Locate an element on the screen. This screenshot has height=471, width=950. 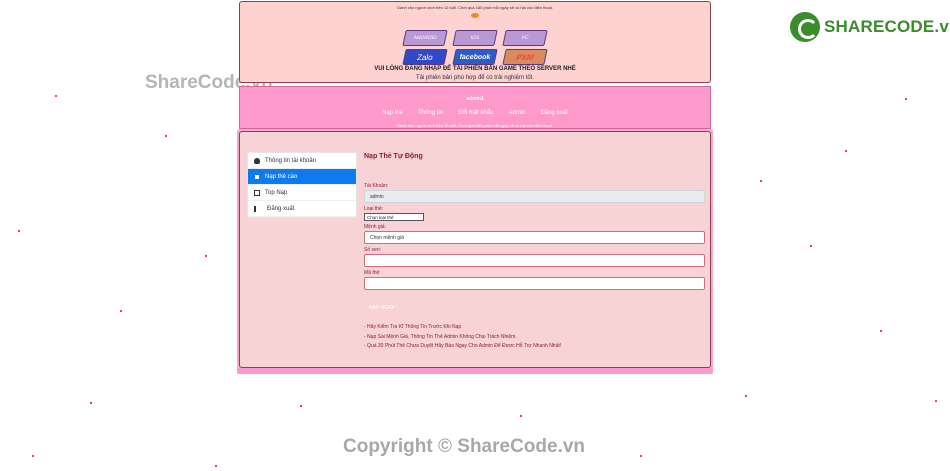
pxm-button: PXM is located at coordinates (525, 57).